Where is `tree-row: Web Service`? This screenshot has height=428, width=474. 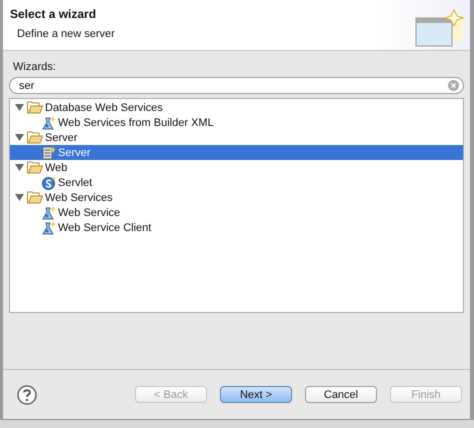 tree-row: Web Service is located at coordinates (236, 212).